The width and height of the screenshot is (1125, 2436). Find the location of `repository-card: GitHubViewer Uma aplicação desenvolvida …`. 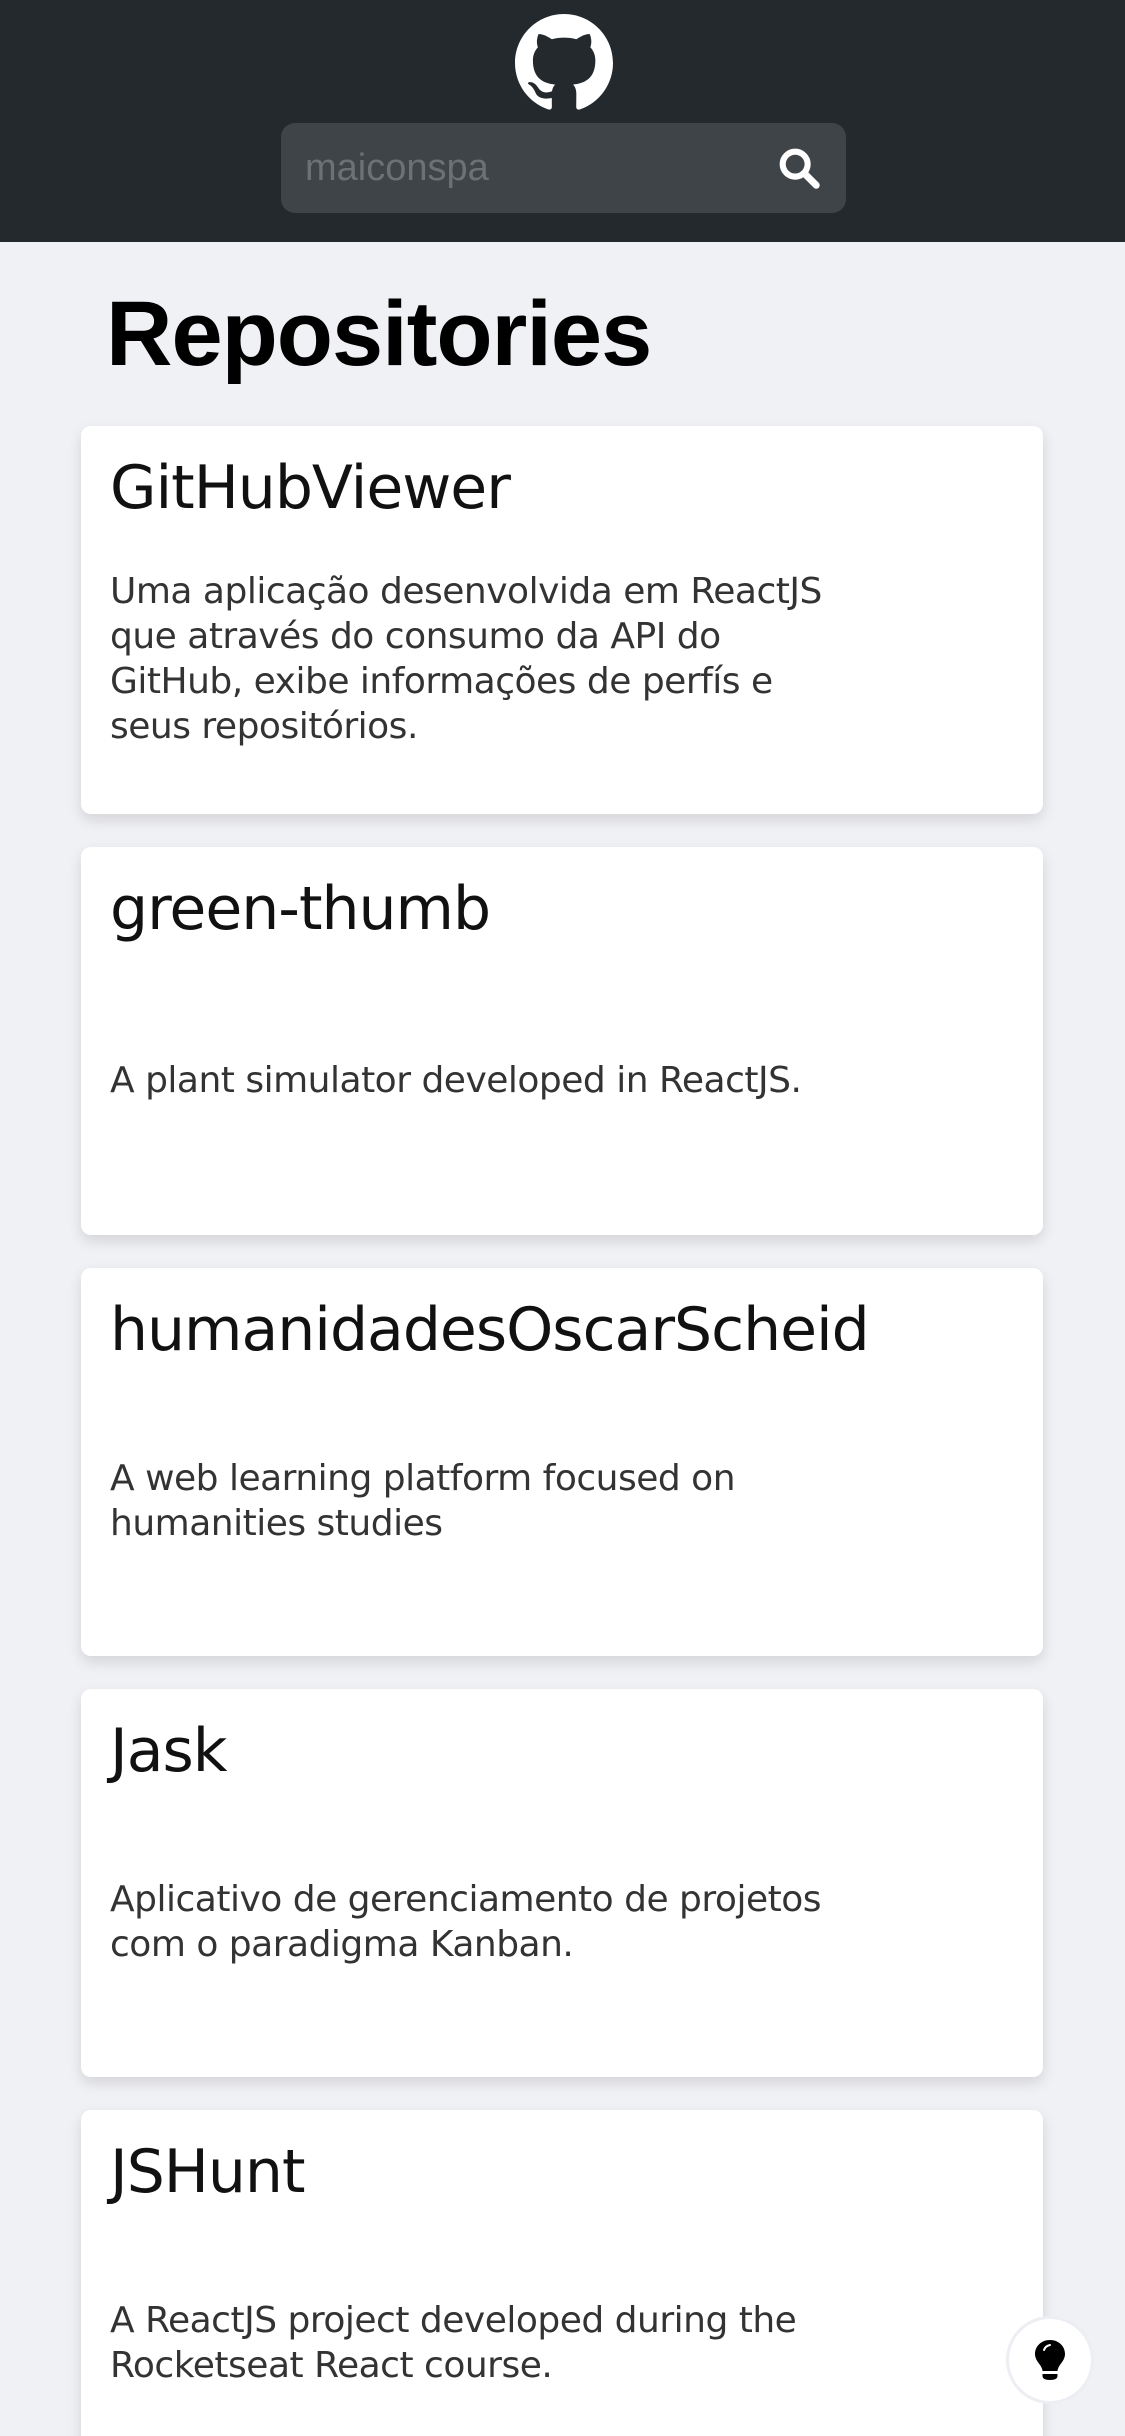

repository-card: GitHubViewer Uma aplicação desenvolvida … is located at coordinates (562, 620).